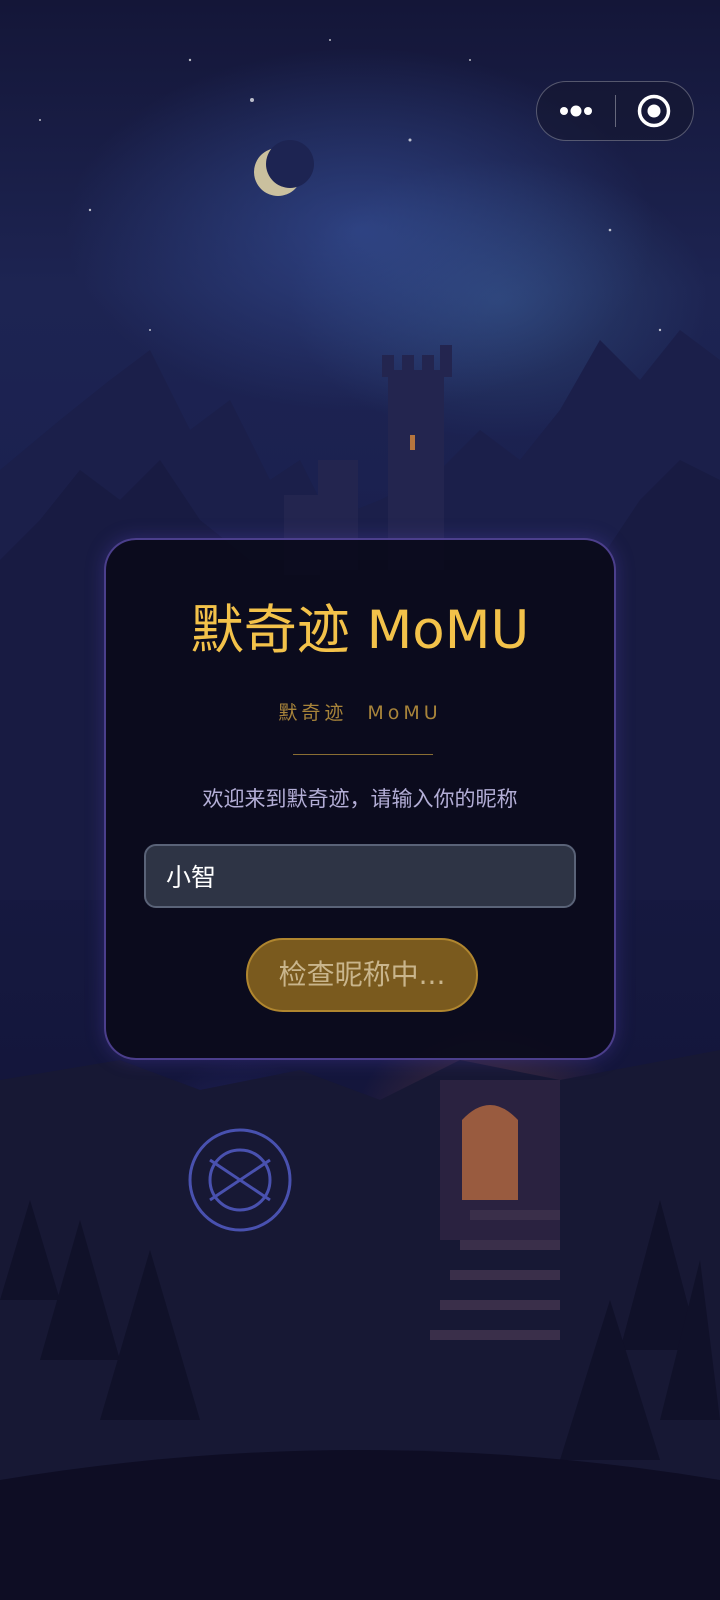 Image resolution: width=720 pixels, height=1600 pixels. I want to click on close-button, so click(654, 110).